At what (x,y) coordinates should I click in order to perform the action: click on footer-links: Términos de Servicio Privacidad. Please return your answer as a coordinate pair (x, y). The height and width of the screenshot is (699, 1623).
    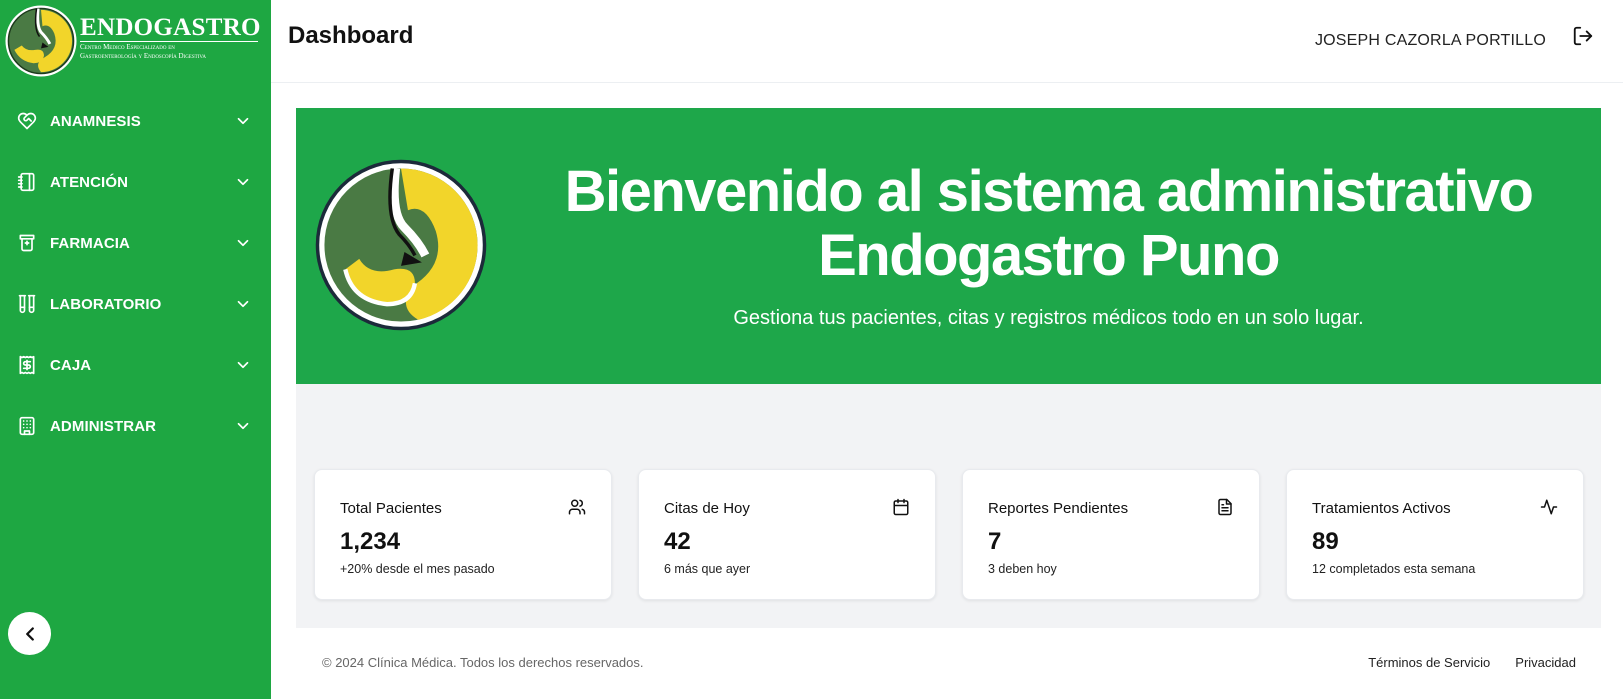
    Looking at the image, I should click on (1472, 662).